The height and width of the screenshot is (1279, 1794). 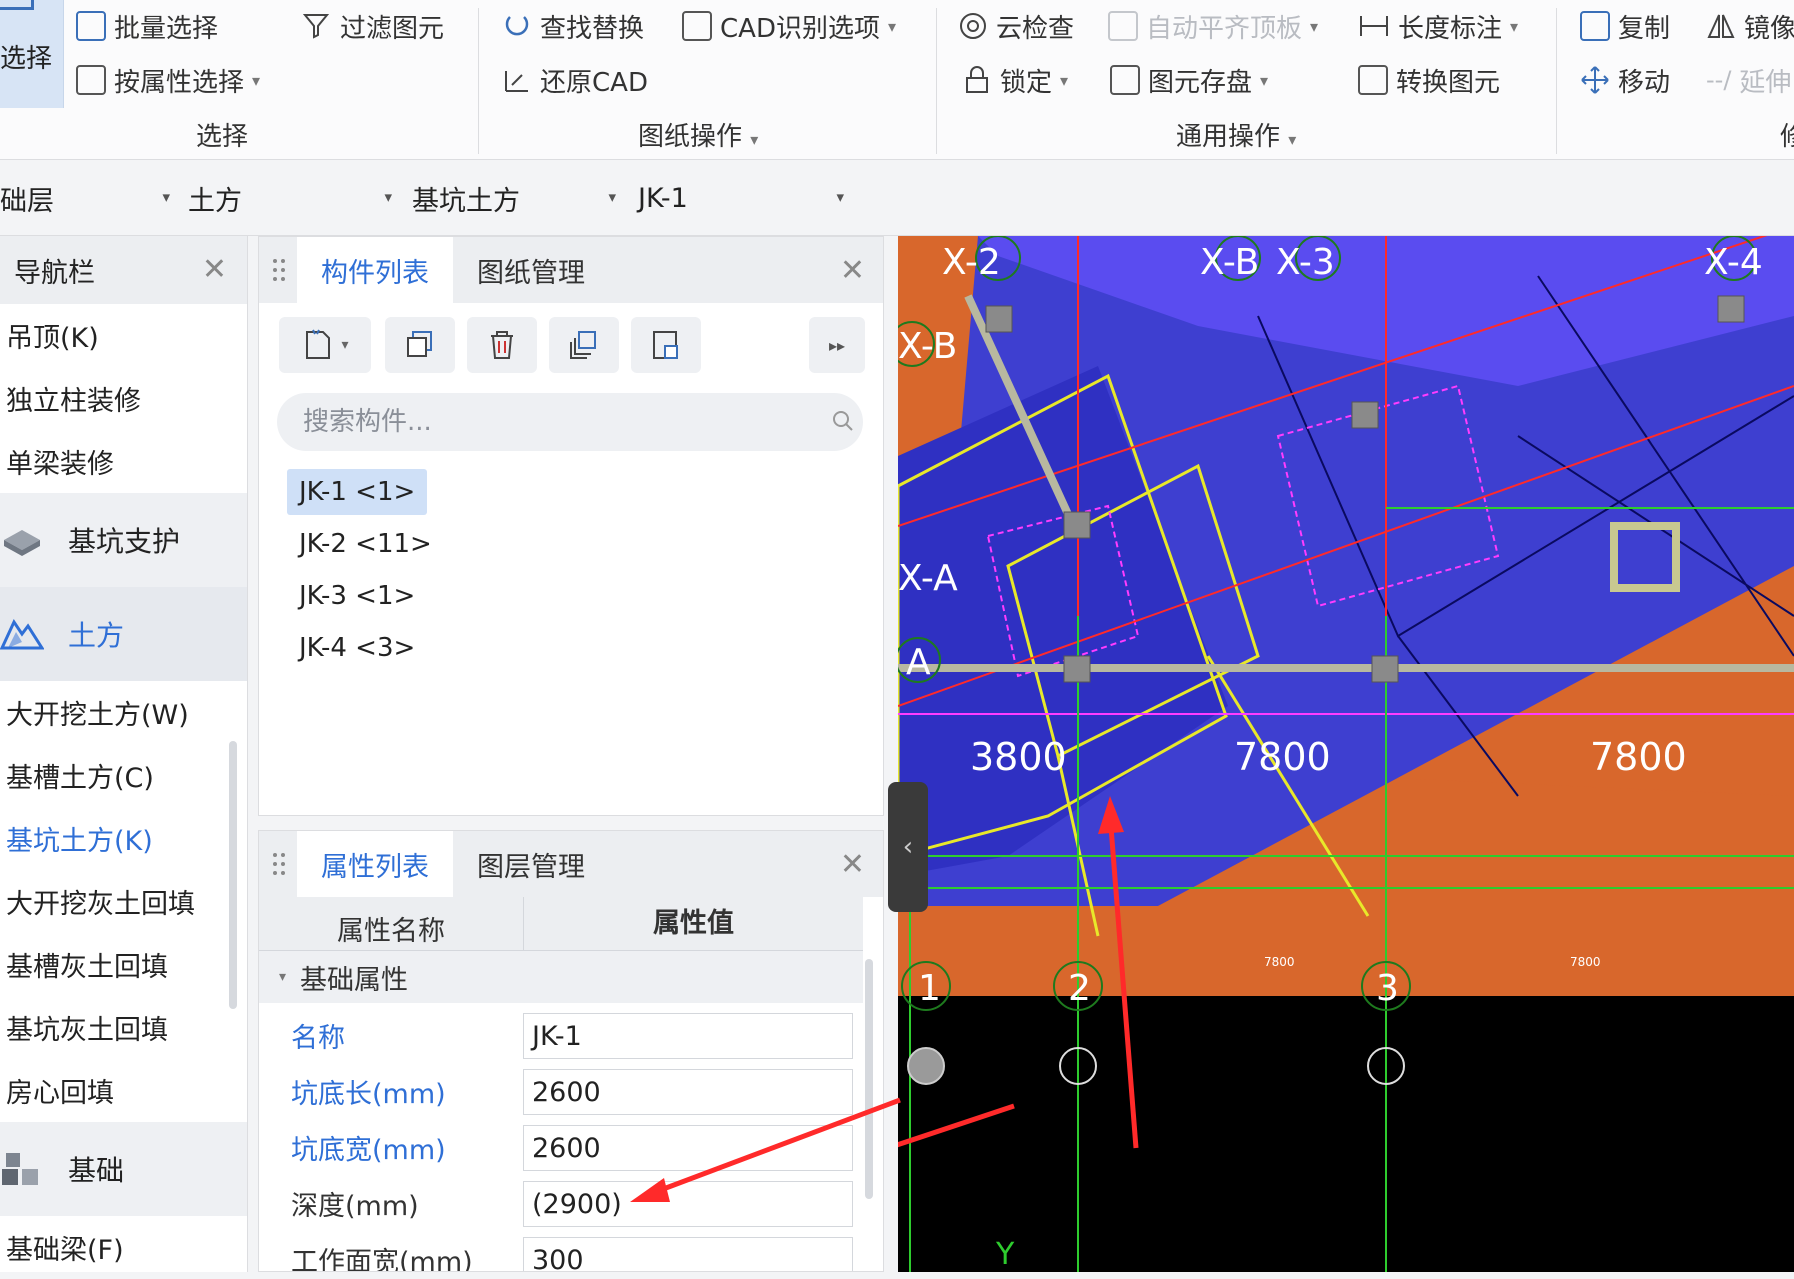 I want to click on find-replace-button: 查找替换, so click(x=573, y=26).